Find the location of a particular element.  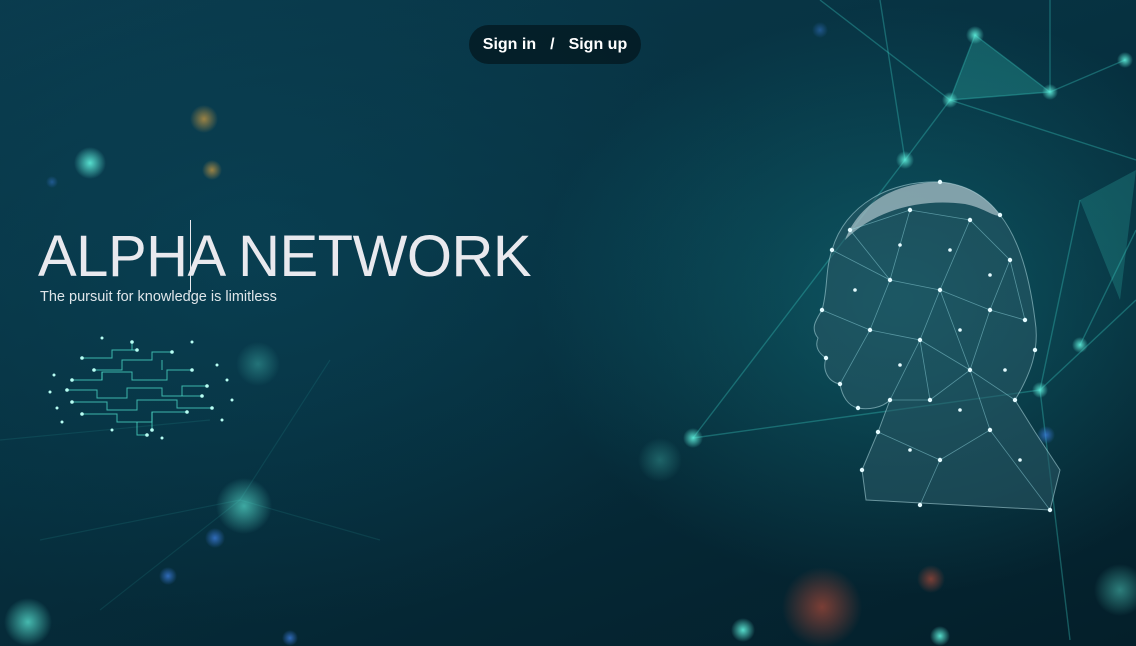

text-cursor is located at coordinates (190, 256).